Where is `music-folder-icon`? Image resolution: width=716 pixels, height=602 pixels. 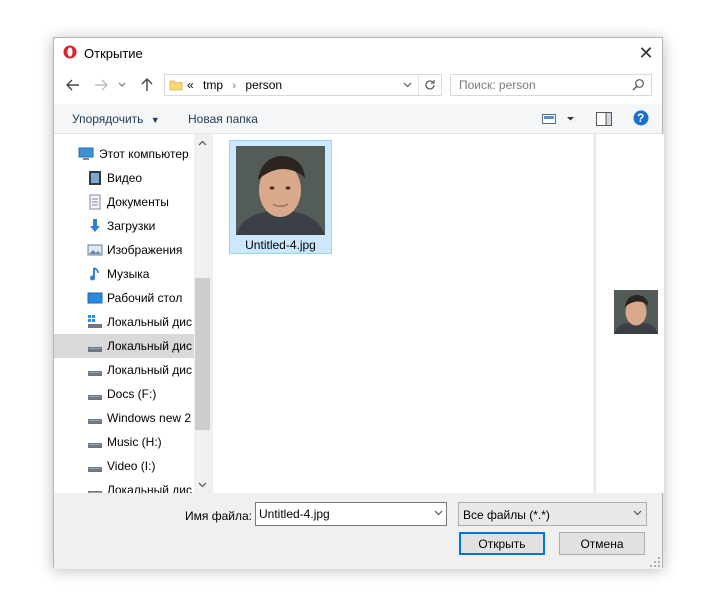 music-folder-icon is located at coordinates (94, 274).